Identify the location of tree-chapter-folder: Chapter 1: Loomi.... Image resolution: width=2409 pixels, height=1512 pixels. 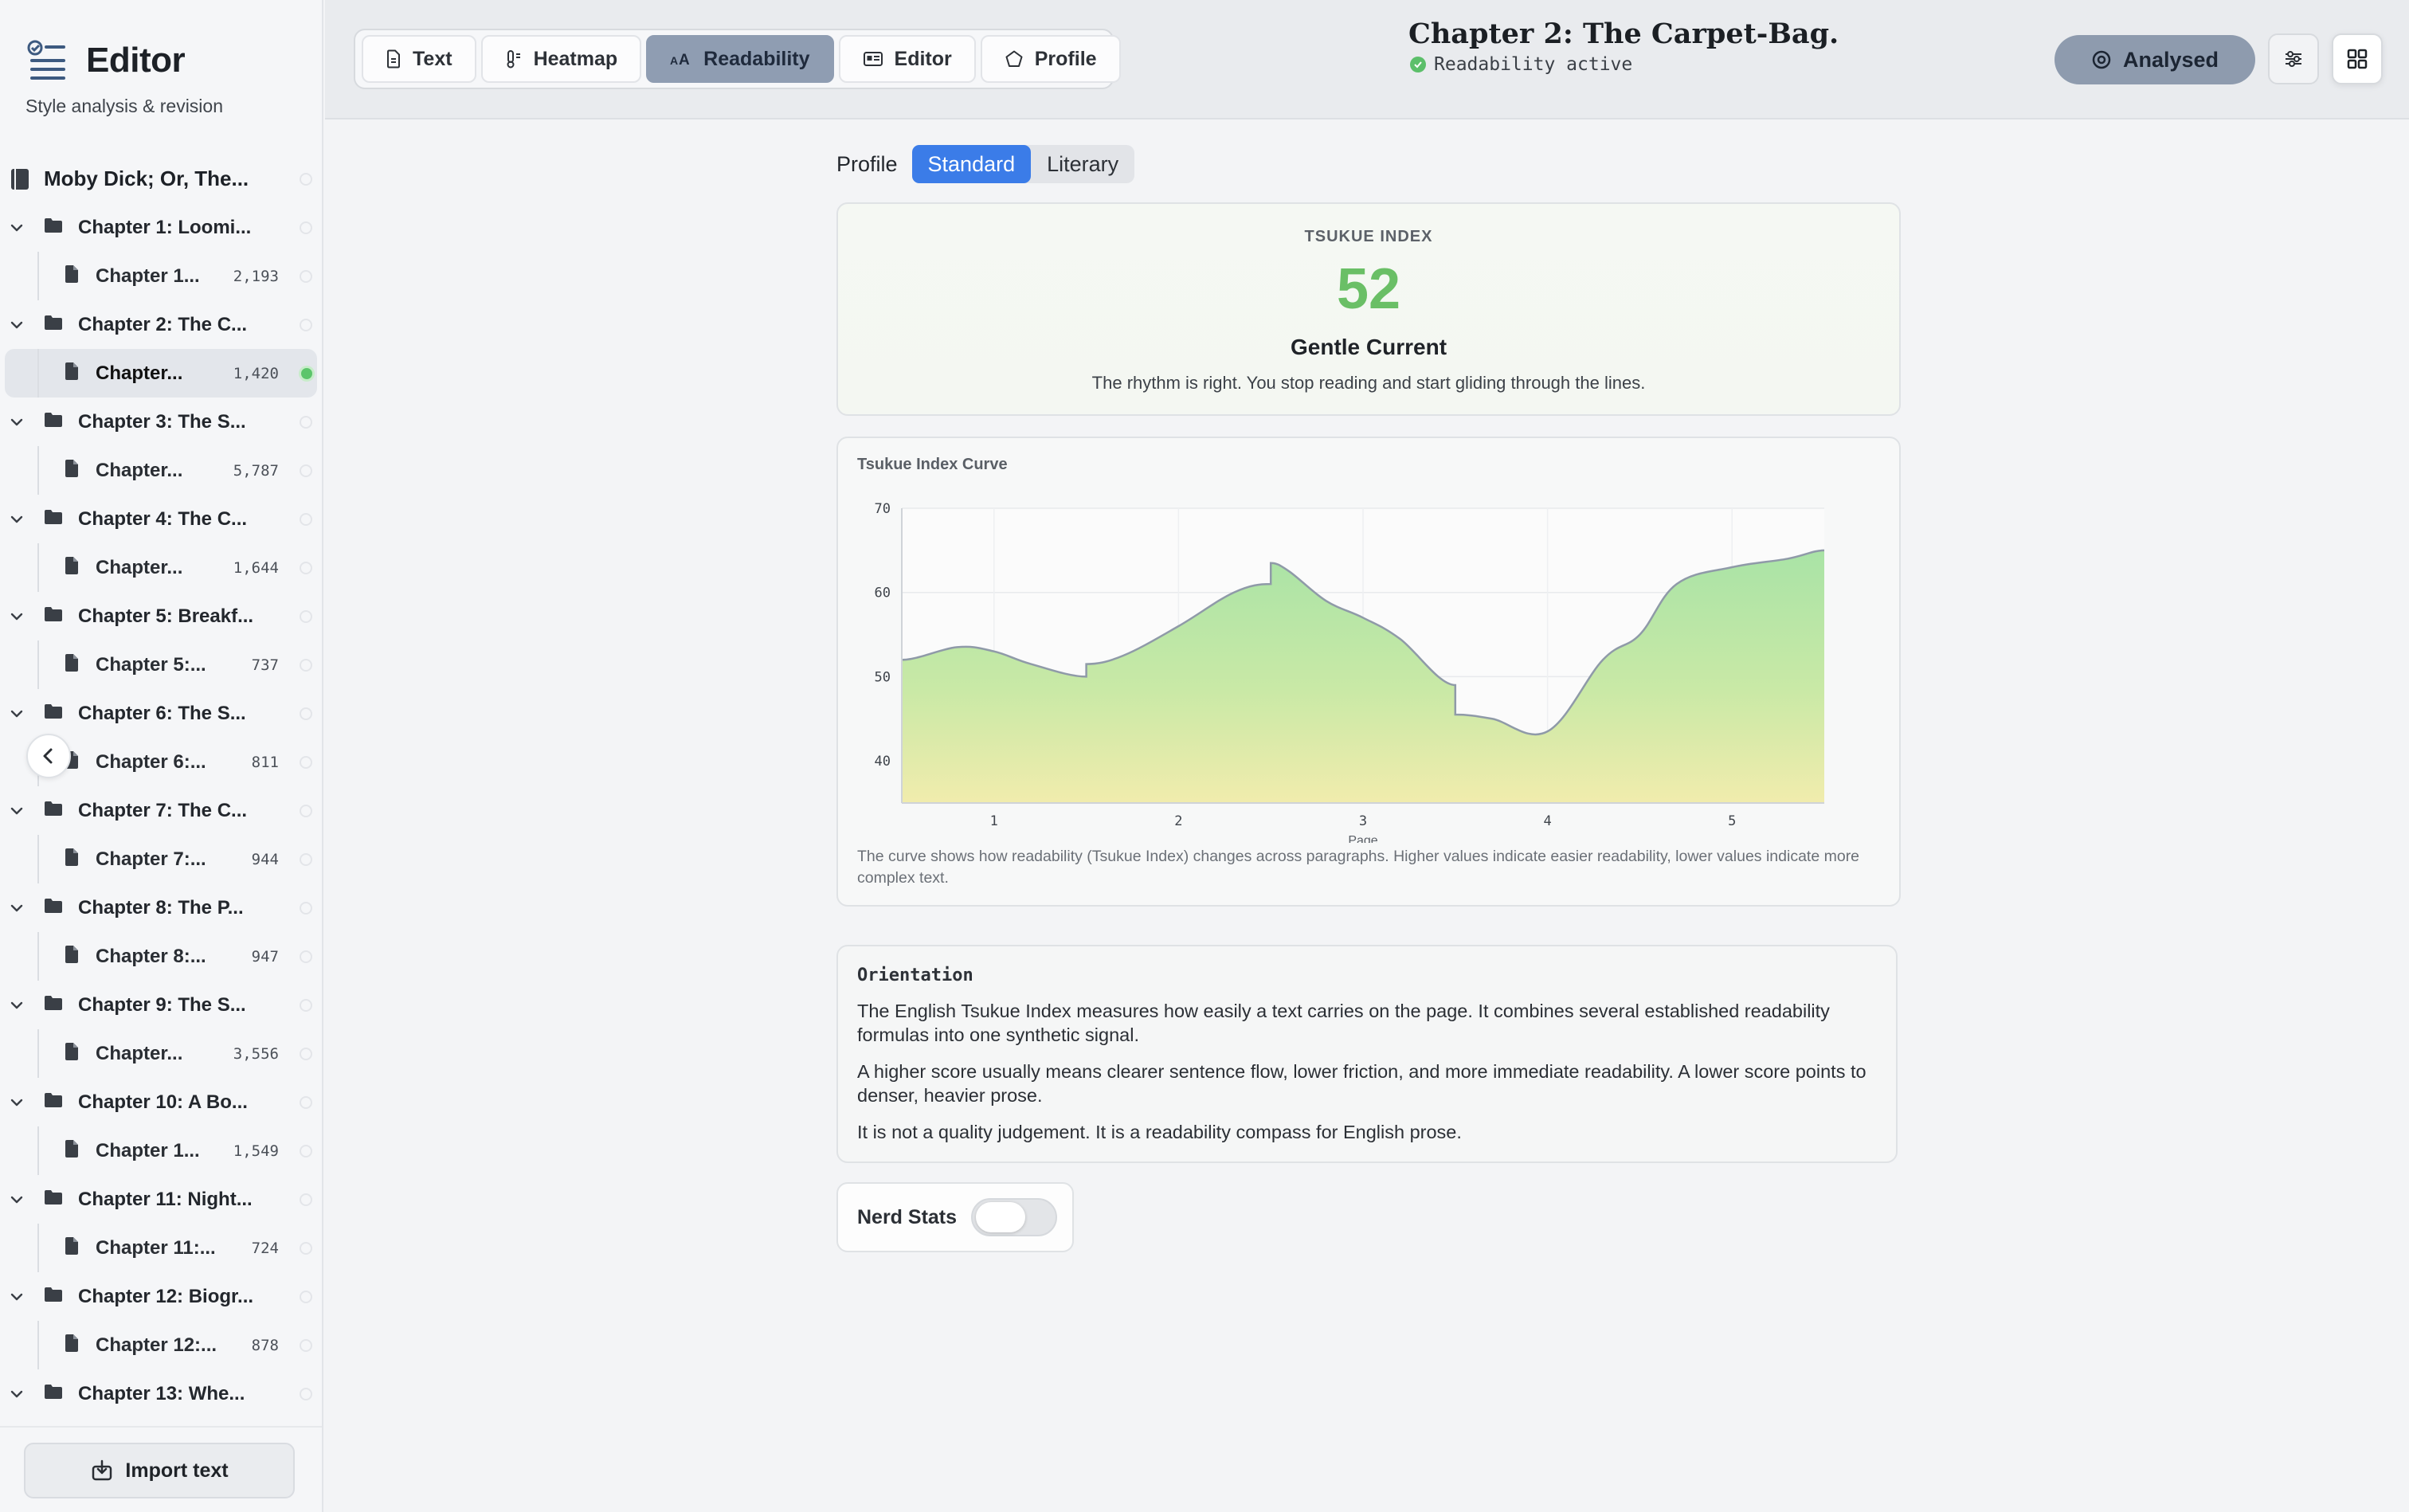
(161, 227).